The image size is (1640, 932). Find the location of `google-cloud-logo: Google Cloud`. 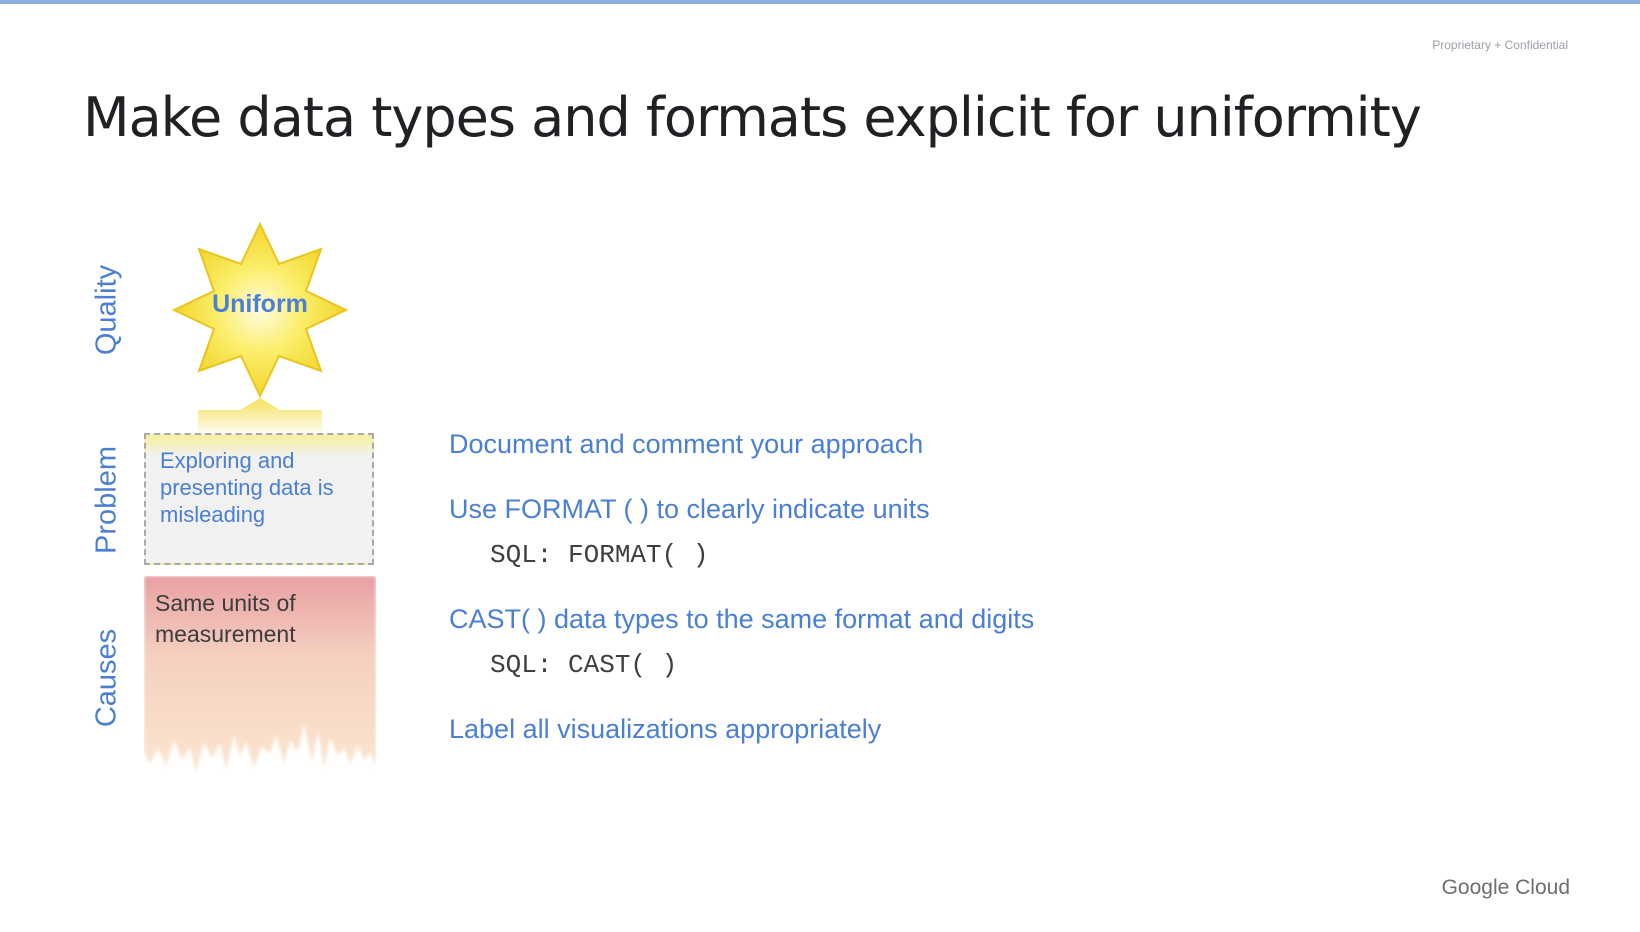

google-cloud-logo: Google Cloud is located at coordinates (1505, 887).